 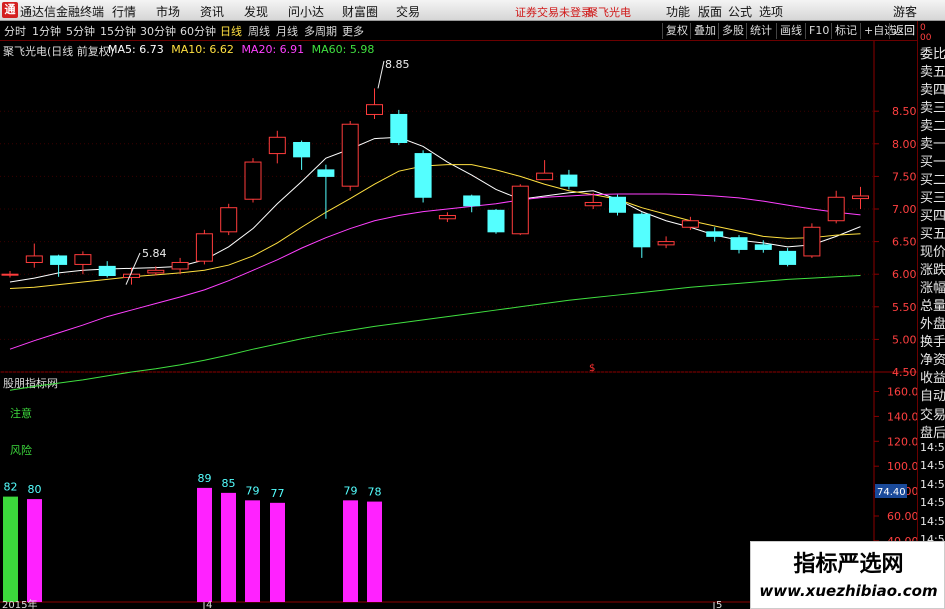 I want to click on tab-30min: 30分钟, so click(x=158, y=31).